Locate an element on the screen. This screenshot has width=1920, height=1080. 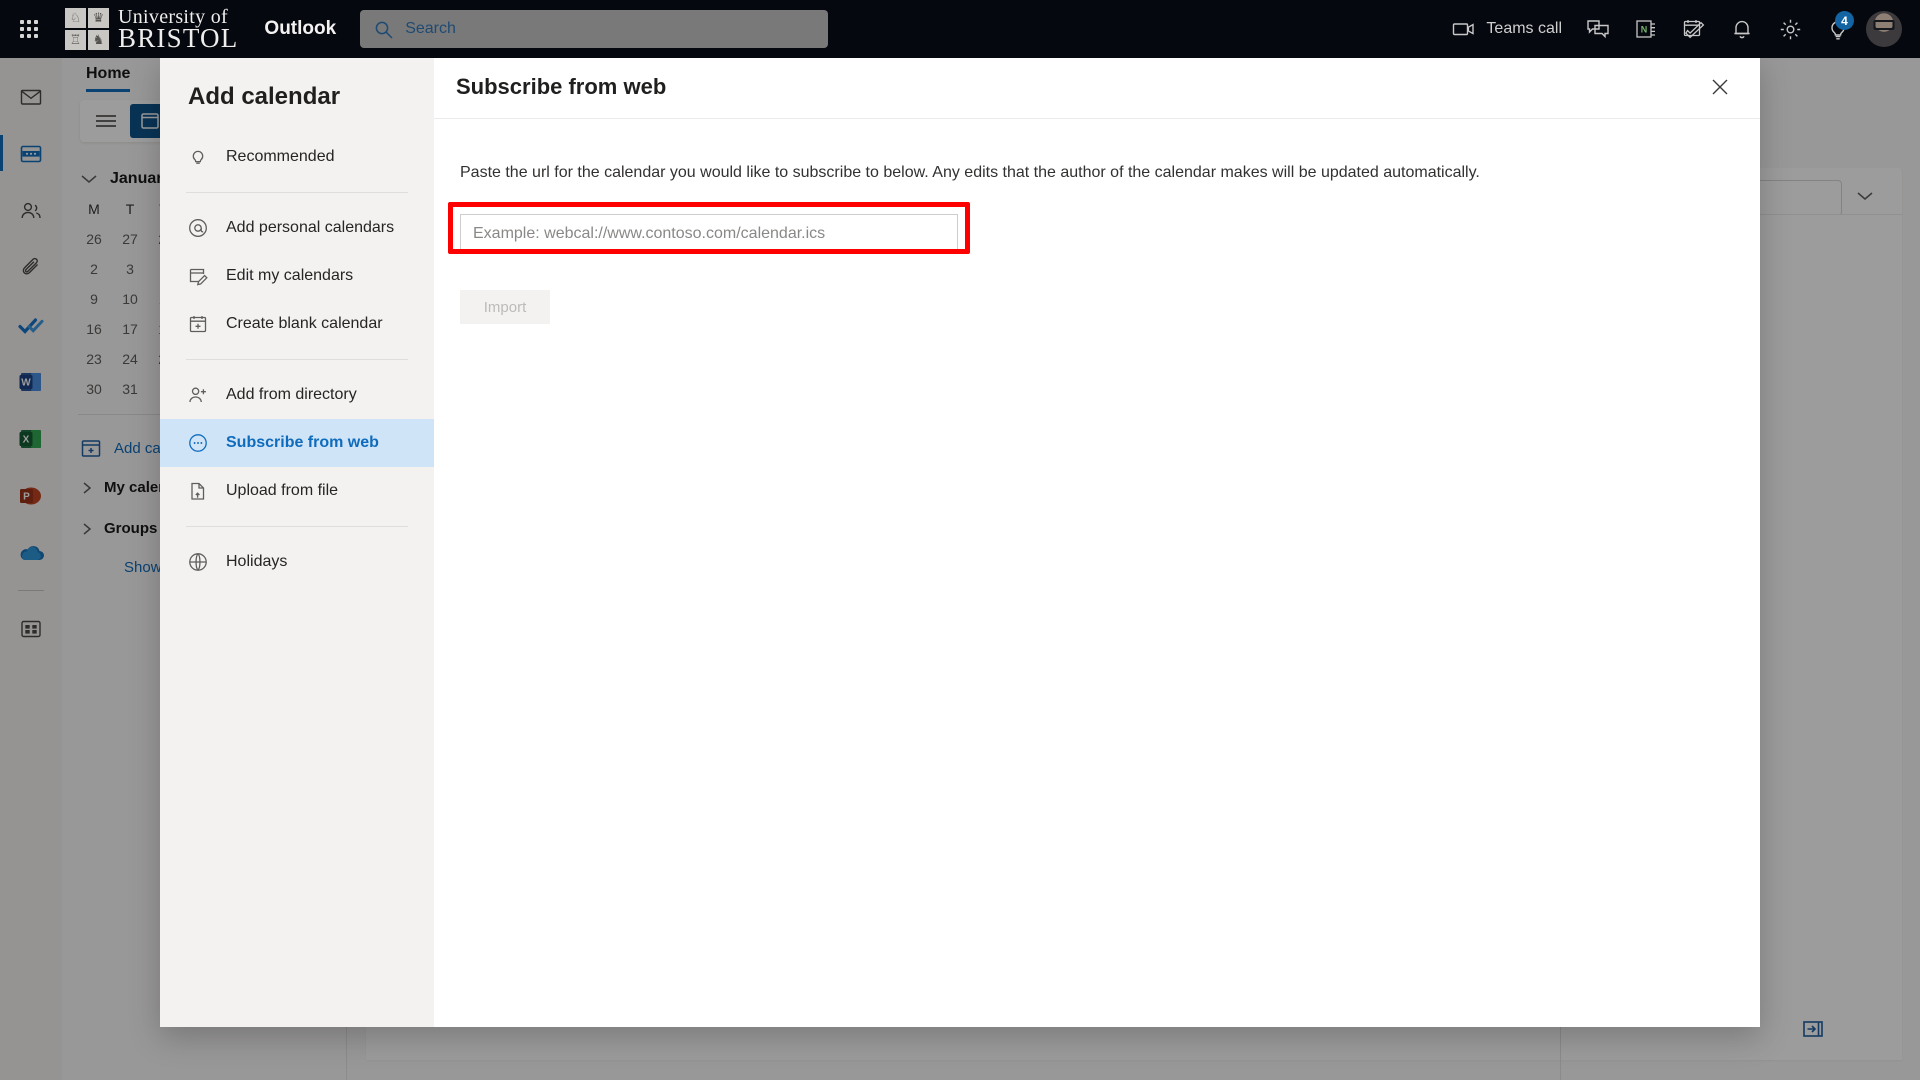
video-camera-icon is located at coordinates (1464, 29).